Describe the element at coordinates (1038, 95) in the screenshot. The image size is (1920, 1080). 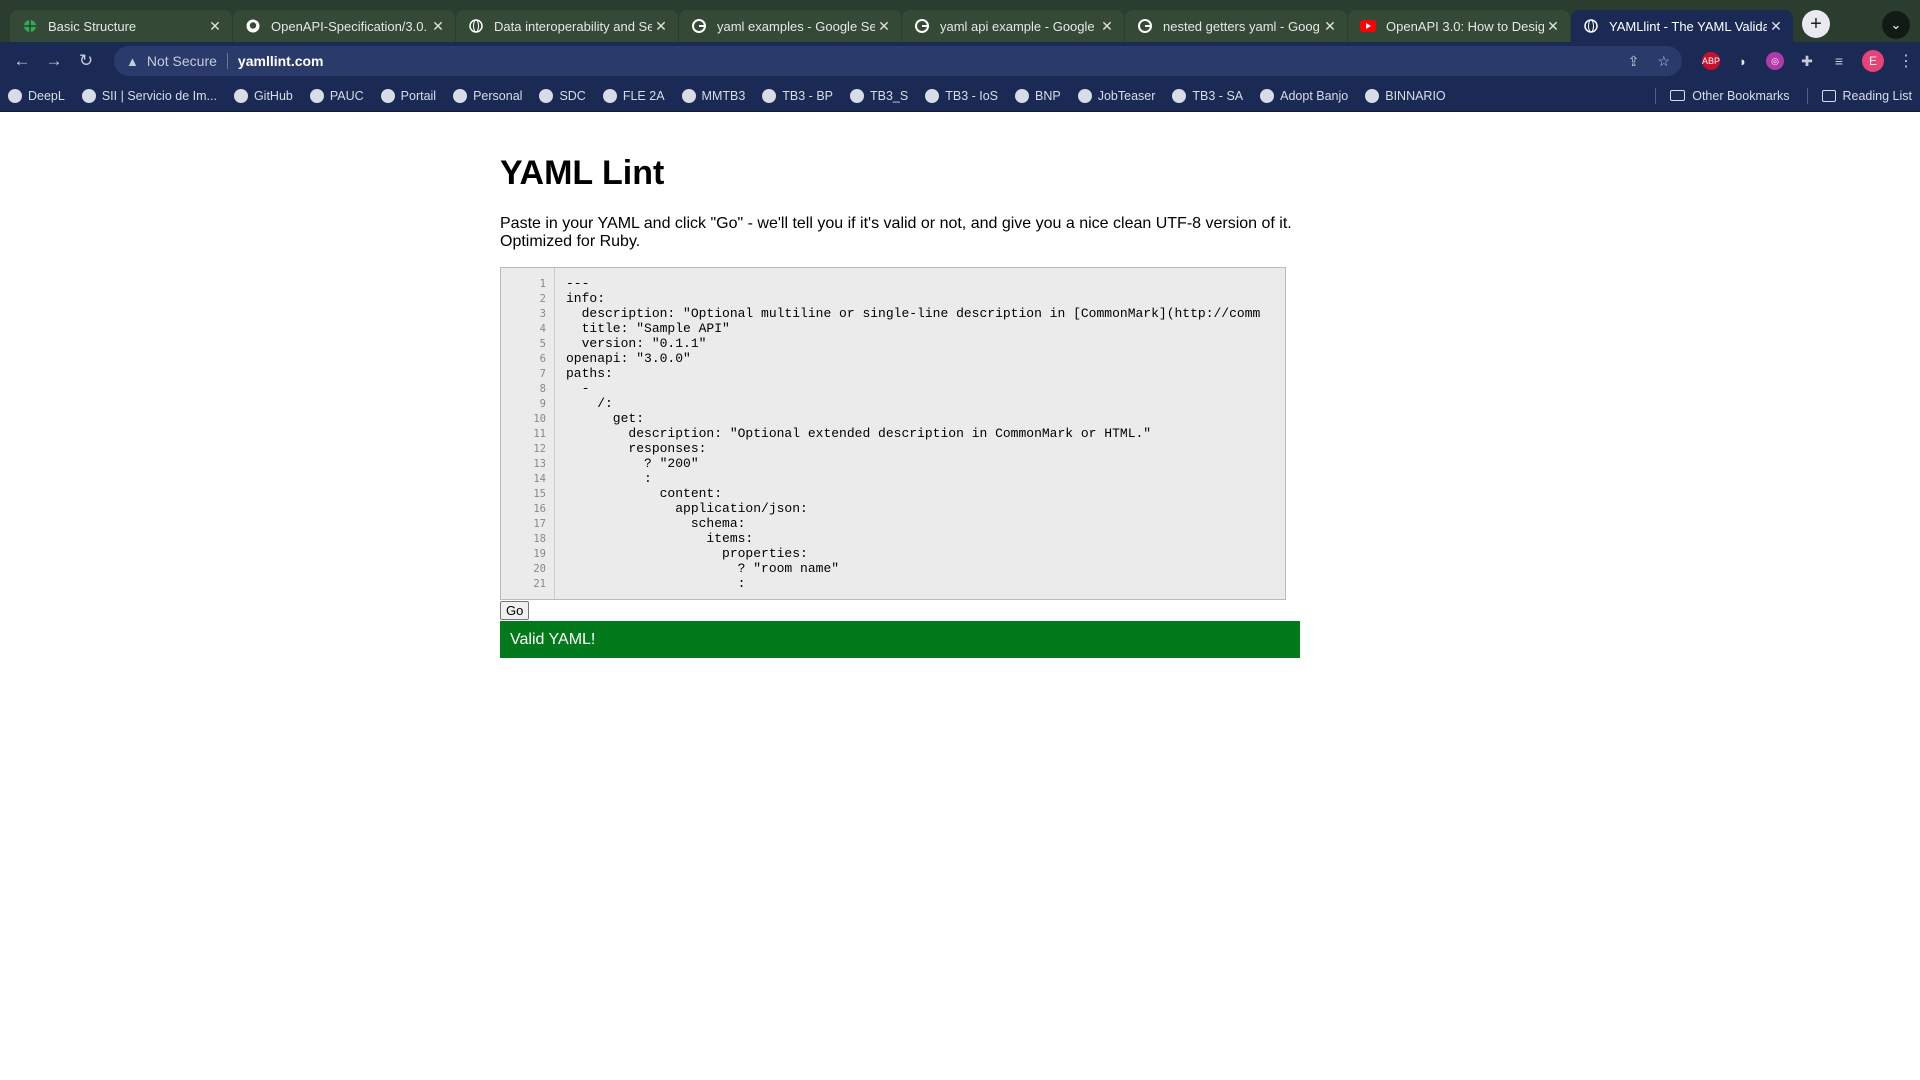
I see `bookmark-item: BNP` at that location.